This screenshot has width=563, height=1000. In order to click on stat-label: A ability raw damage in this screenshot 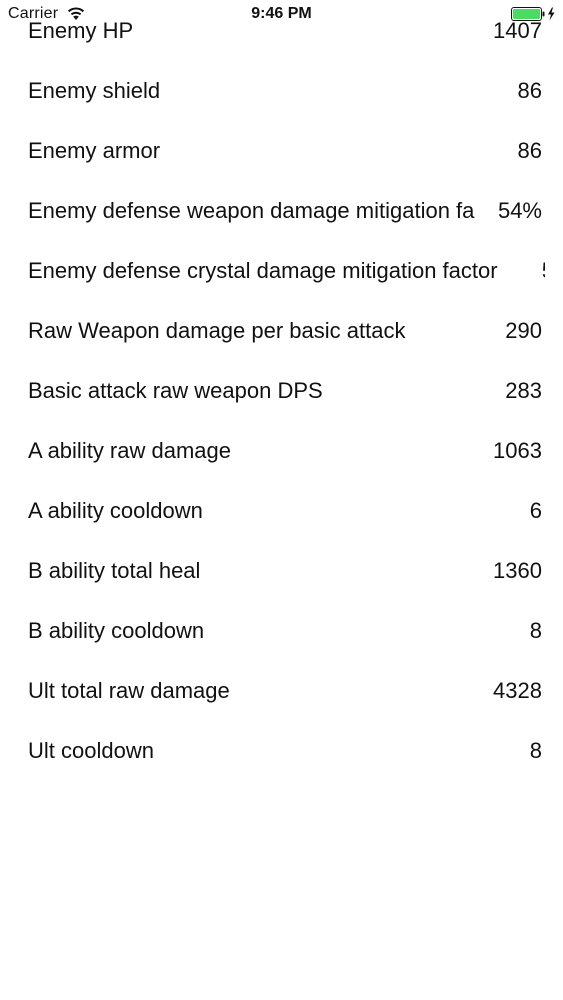, I will do `click(129, 450)`.